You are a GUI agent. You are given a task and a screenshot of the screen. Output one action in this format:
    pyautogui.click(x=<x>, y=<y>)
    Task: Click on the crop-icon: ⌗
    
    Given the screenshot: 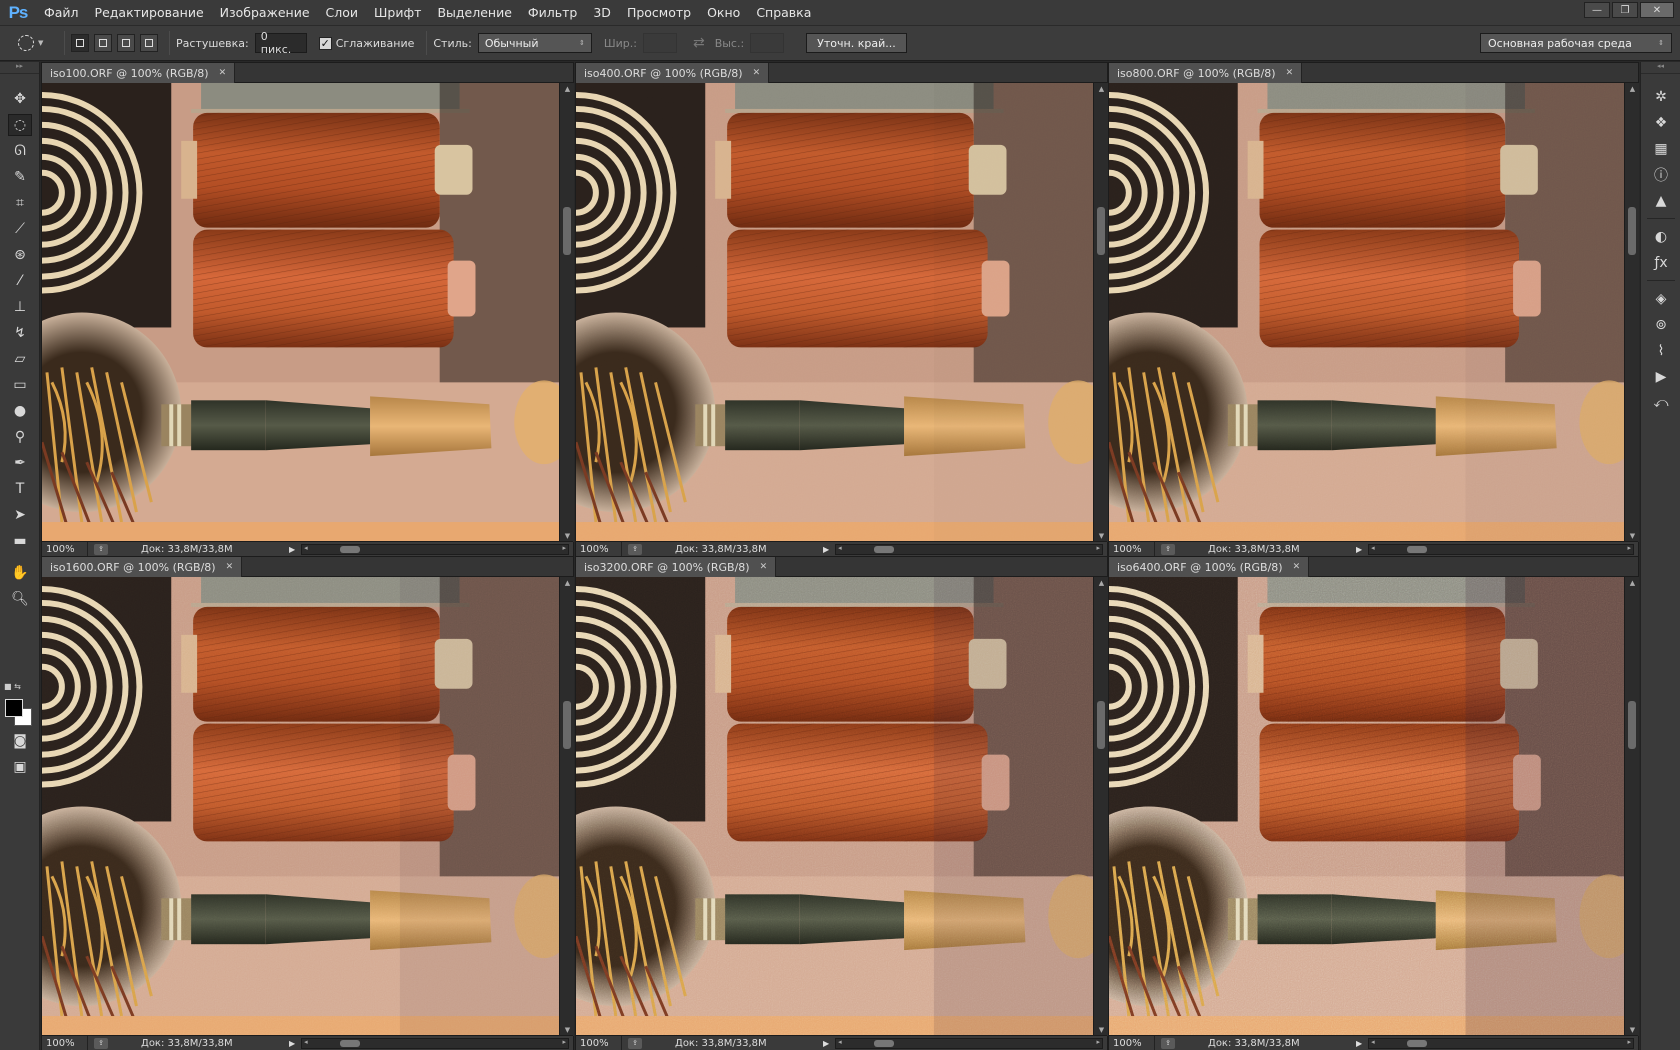 What is the action you would take?
    pyautogui.click(x=20, y=203)
    